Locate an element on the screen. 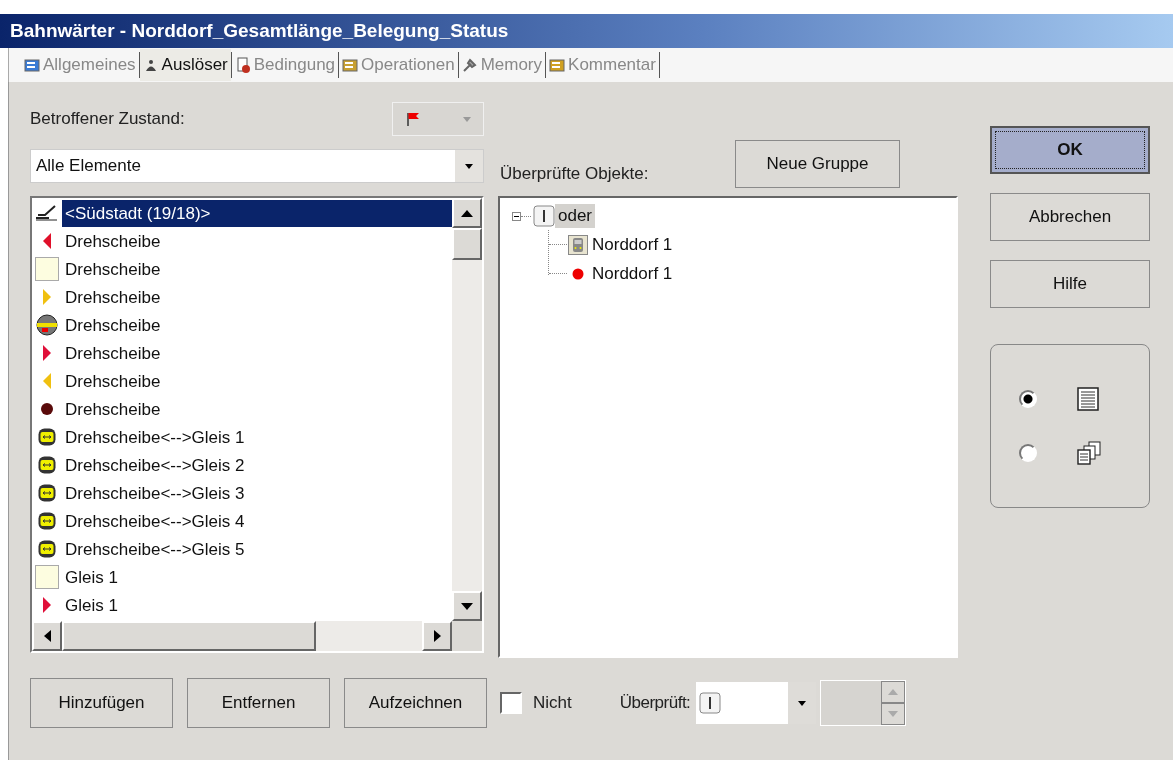 This screenshot has width=1173, height=760. list-item: Drehscheibe<-->Gleis 2 is located at coordinates (155, 465).